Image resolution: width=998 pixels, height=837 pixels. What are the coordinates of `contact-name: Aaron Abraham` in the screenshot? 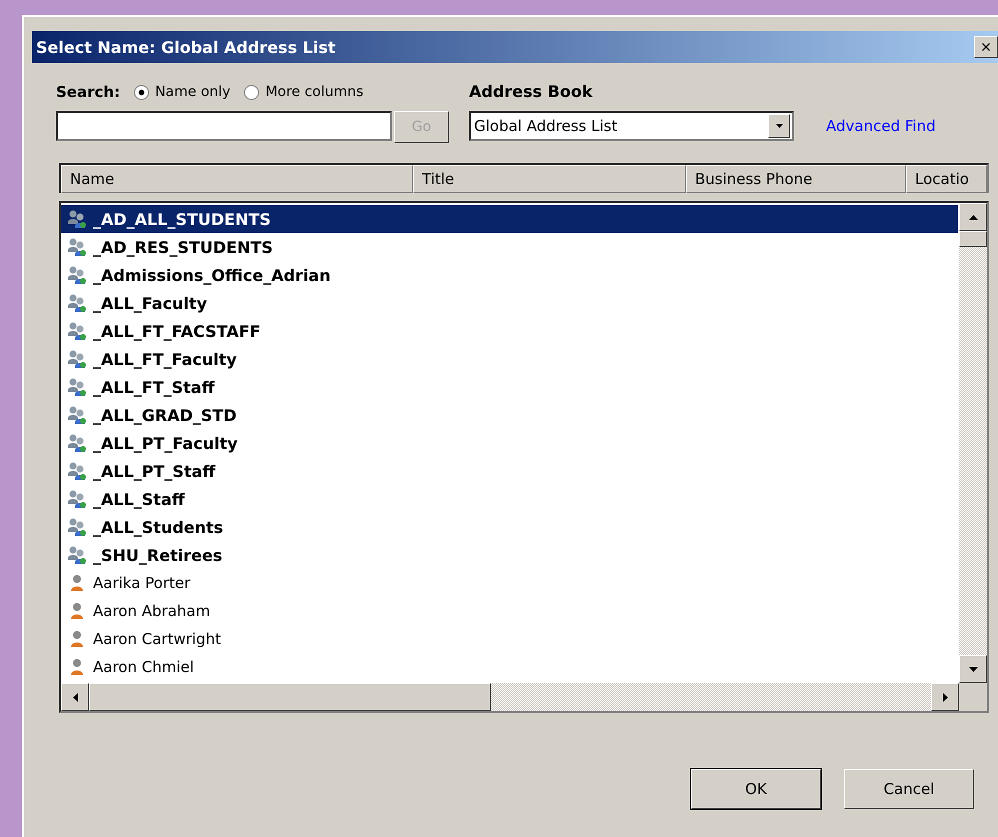 It's located at (151, 611).